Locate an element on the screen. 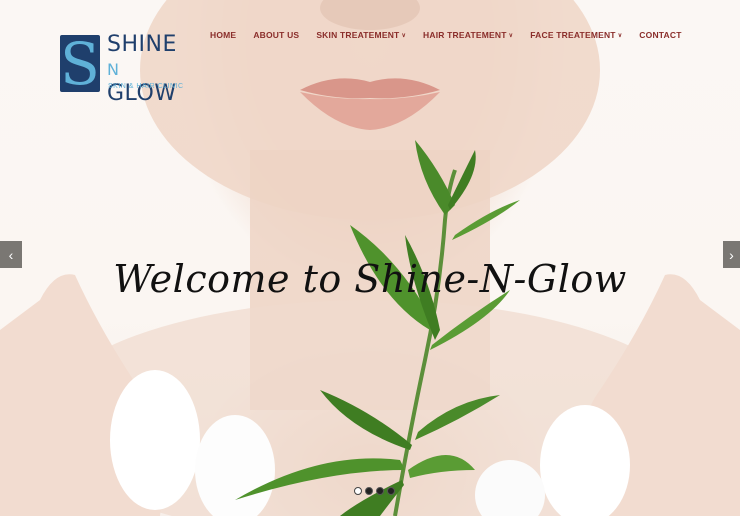 The image size is (740, 516). slider-pagination is located at coordinates (374, 491).